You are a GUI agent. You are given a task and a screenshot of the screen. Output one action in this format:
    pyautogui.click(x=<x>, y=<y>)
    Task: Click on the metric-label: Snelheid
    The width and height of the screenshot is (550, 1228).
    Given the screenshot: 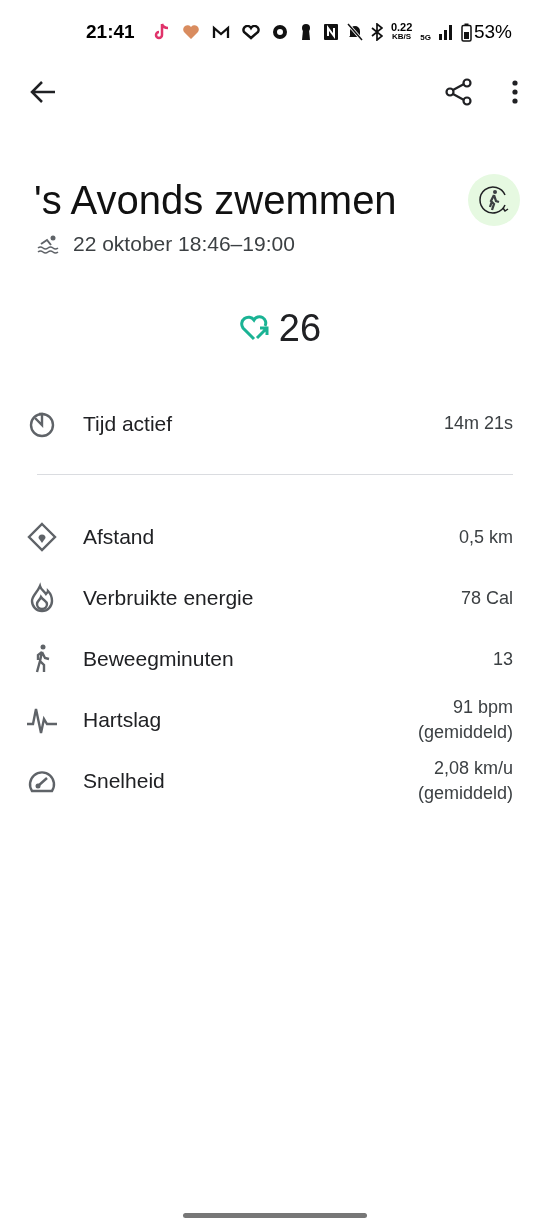 What is the action you would take?
    pyautogui.click(x=124, y=781)
    